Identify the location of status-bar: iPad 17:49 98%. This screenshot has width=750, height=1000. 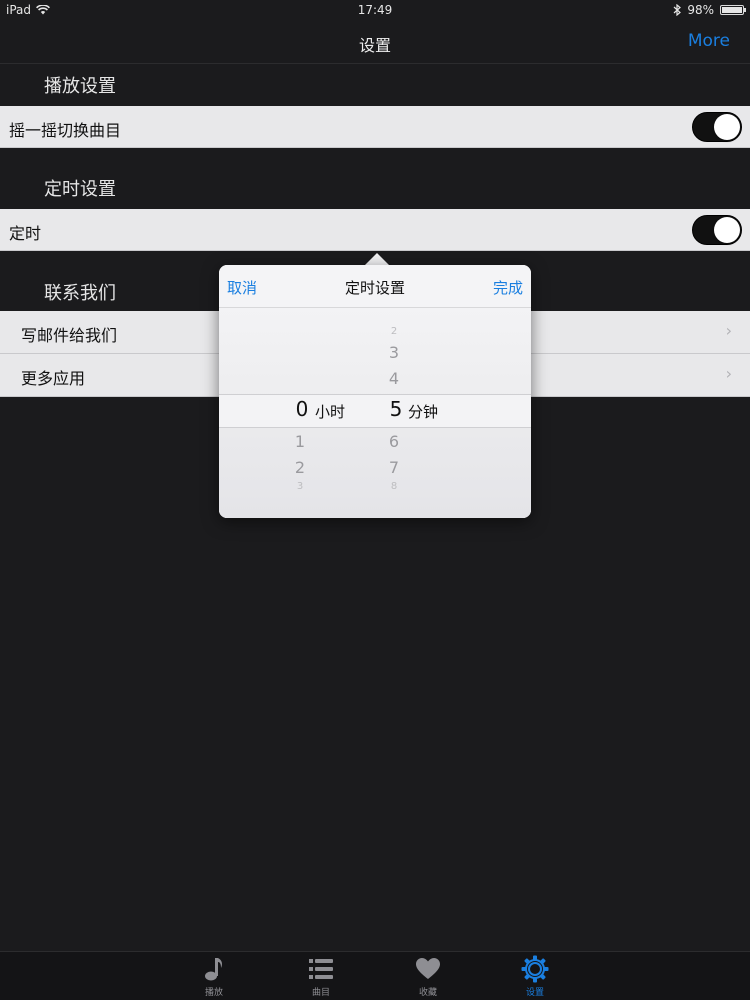
(375, 10).